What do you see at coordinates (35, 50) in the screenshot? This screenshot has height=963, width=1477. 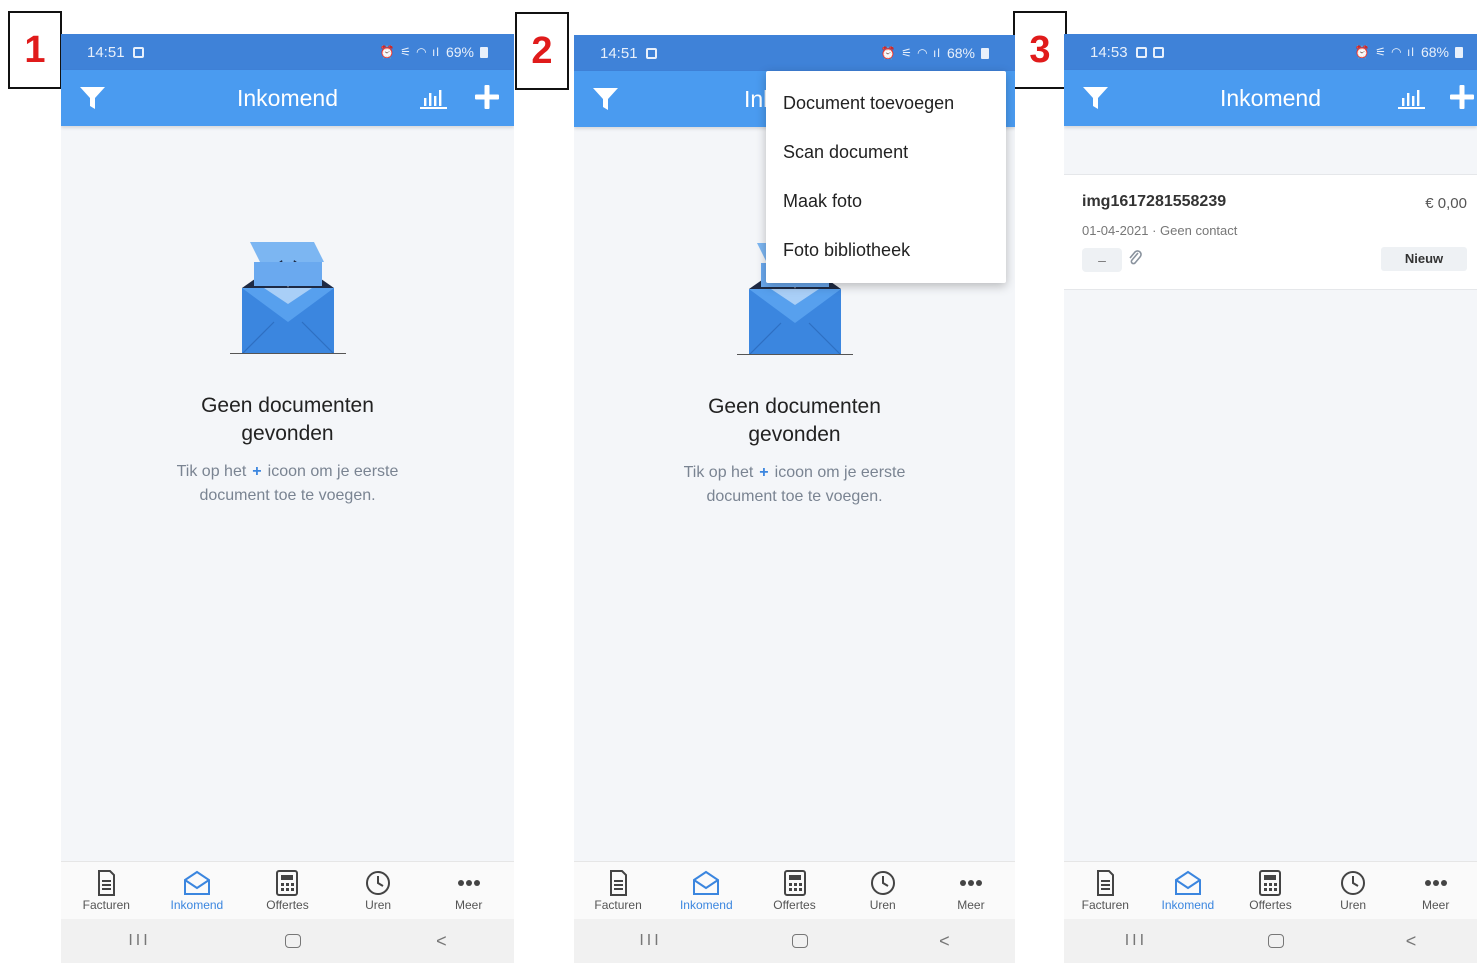 I see `step-badge-1: 1` at bounding box center [35, 50].